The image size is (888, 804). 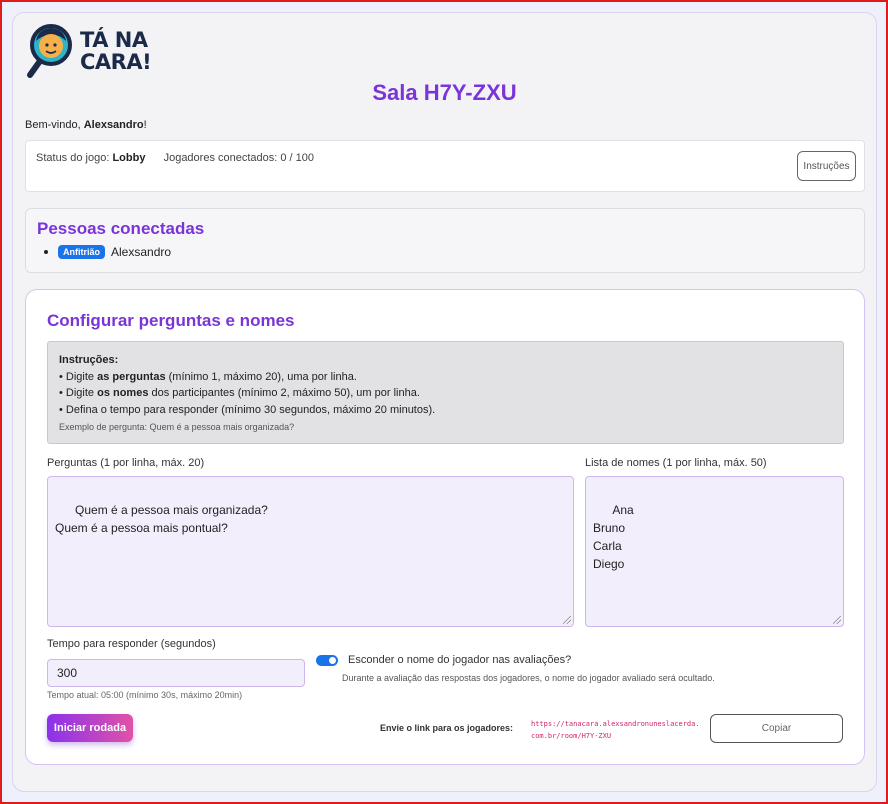 I want to click on copy-link-button: Copiar, so click(x=776, y=728).